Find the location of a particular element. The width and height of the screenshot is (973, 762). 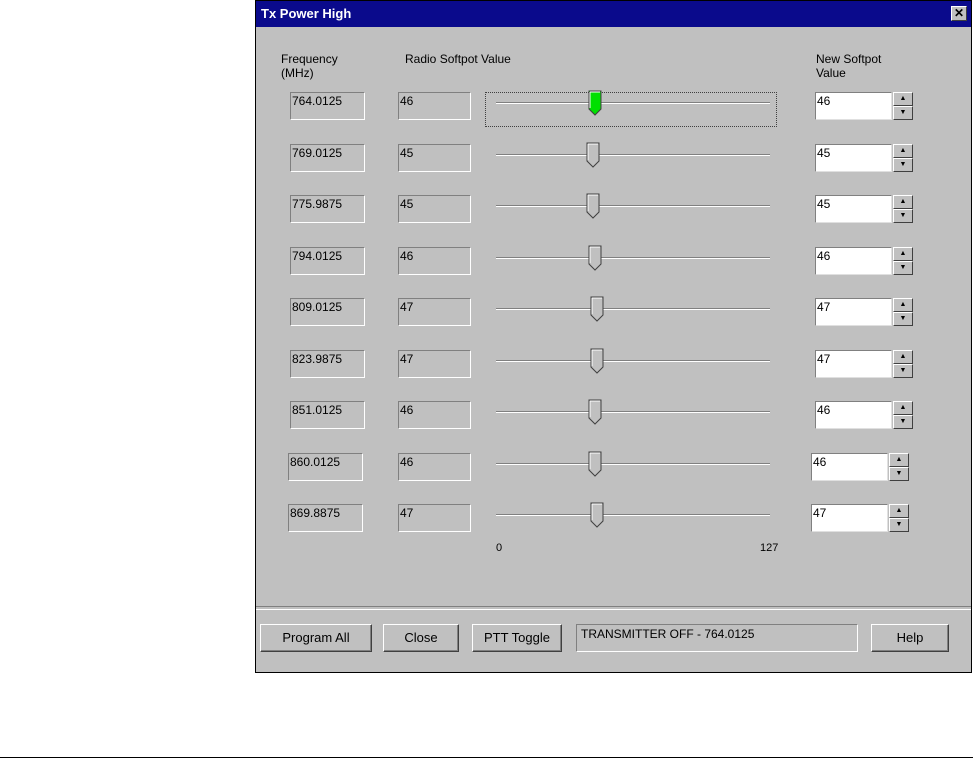

frequency-field: 860.0125 is located at coordinates (325, 467).